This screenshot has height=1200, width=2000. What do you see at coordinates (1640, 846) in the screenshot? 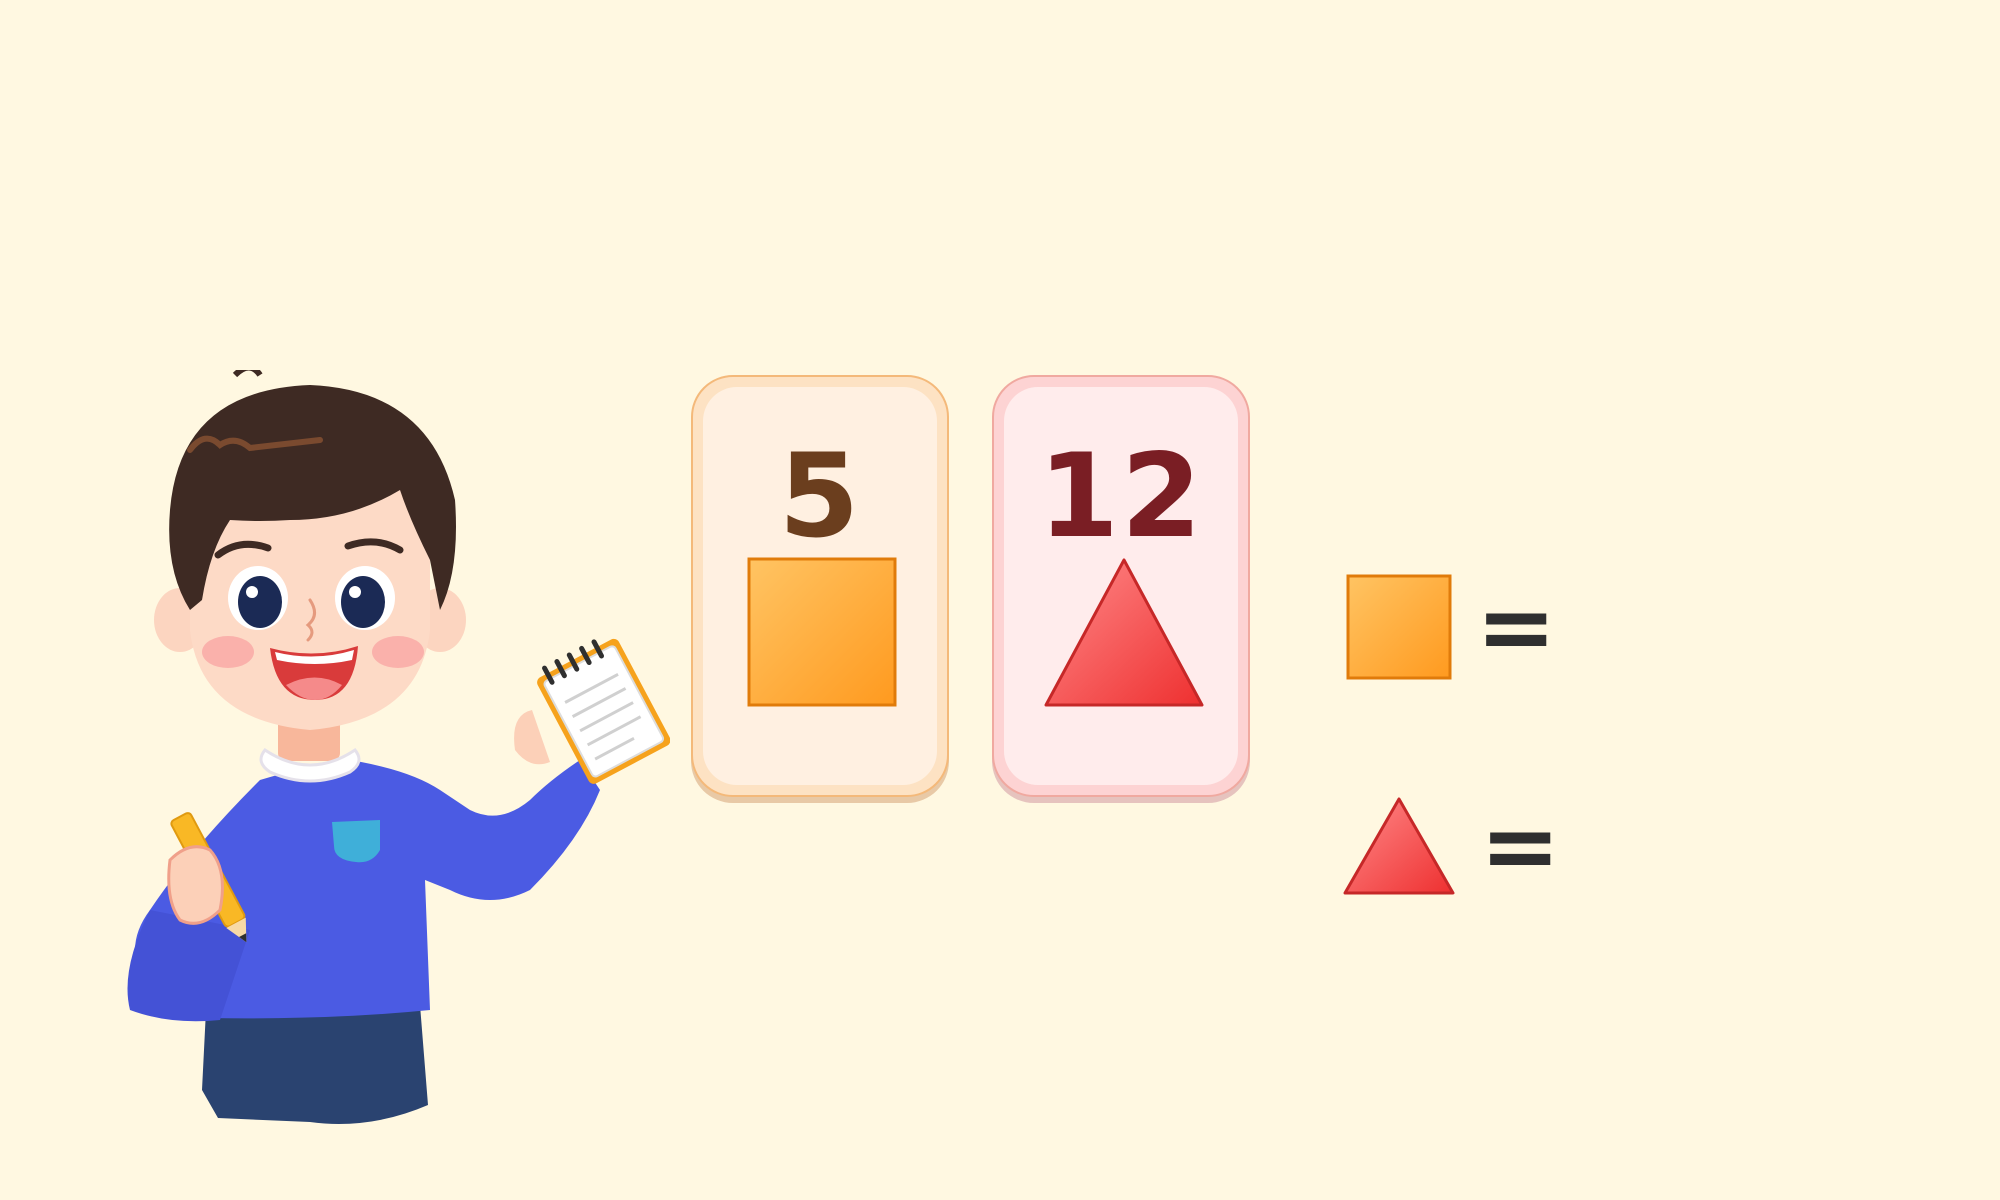
I see `triangle-answer` at bounding box center [1640, 846].